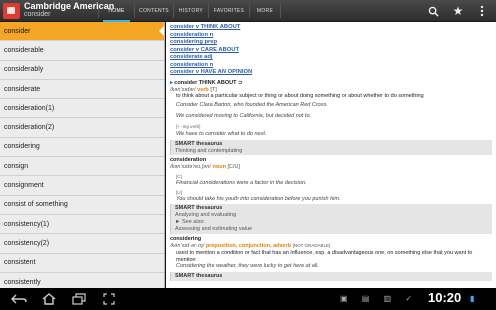  Describe the element at coordinates (37, 14) in the screenshot. I see `current-word: consider` at that location.